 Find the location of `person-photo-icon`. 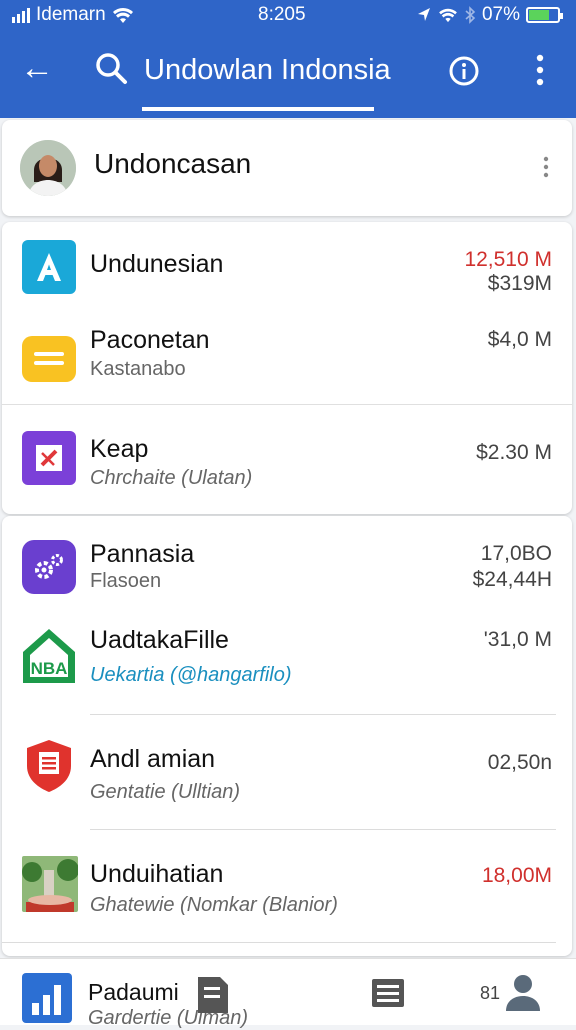

person-photo-icon is located at coordinates (48, 168).